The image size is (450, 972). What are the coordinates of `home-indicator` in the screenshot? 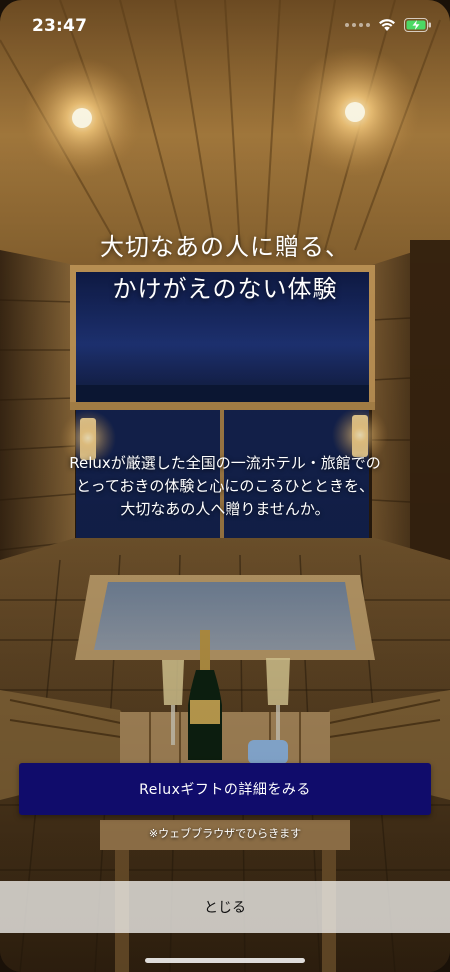 It's located at (225, 960).